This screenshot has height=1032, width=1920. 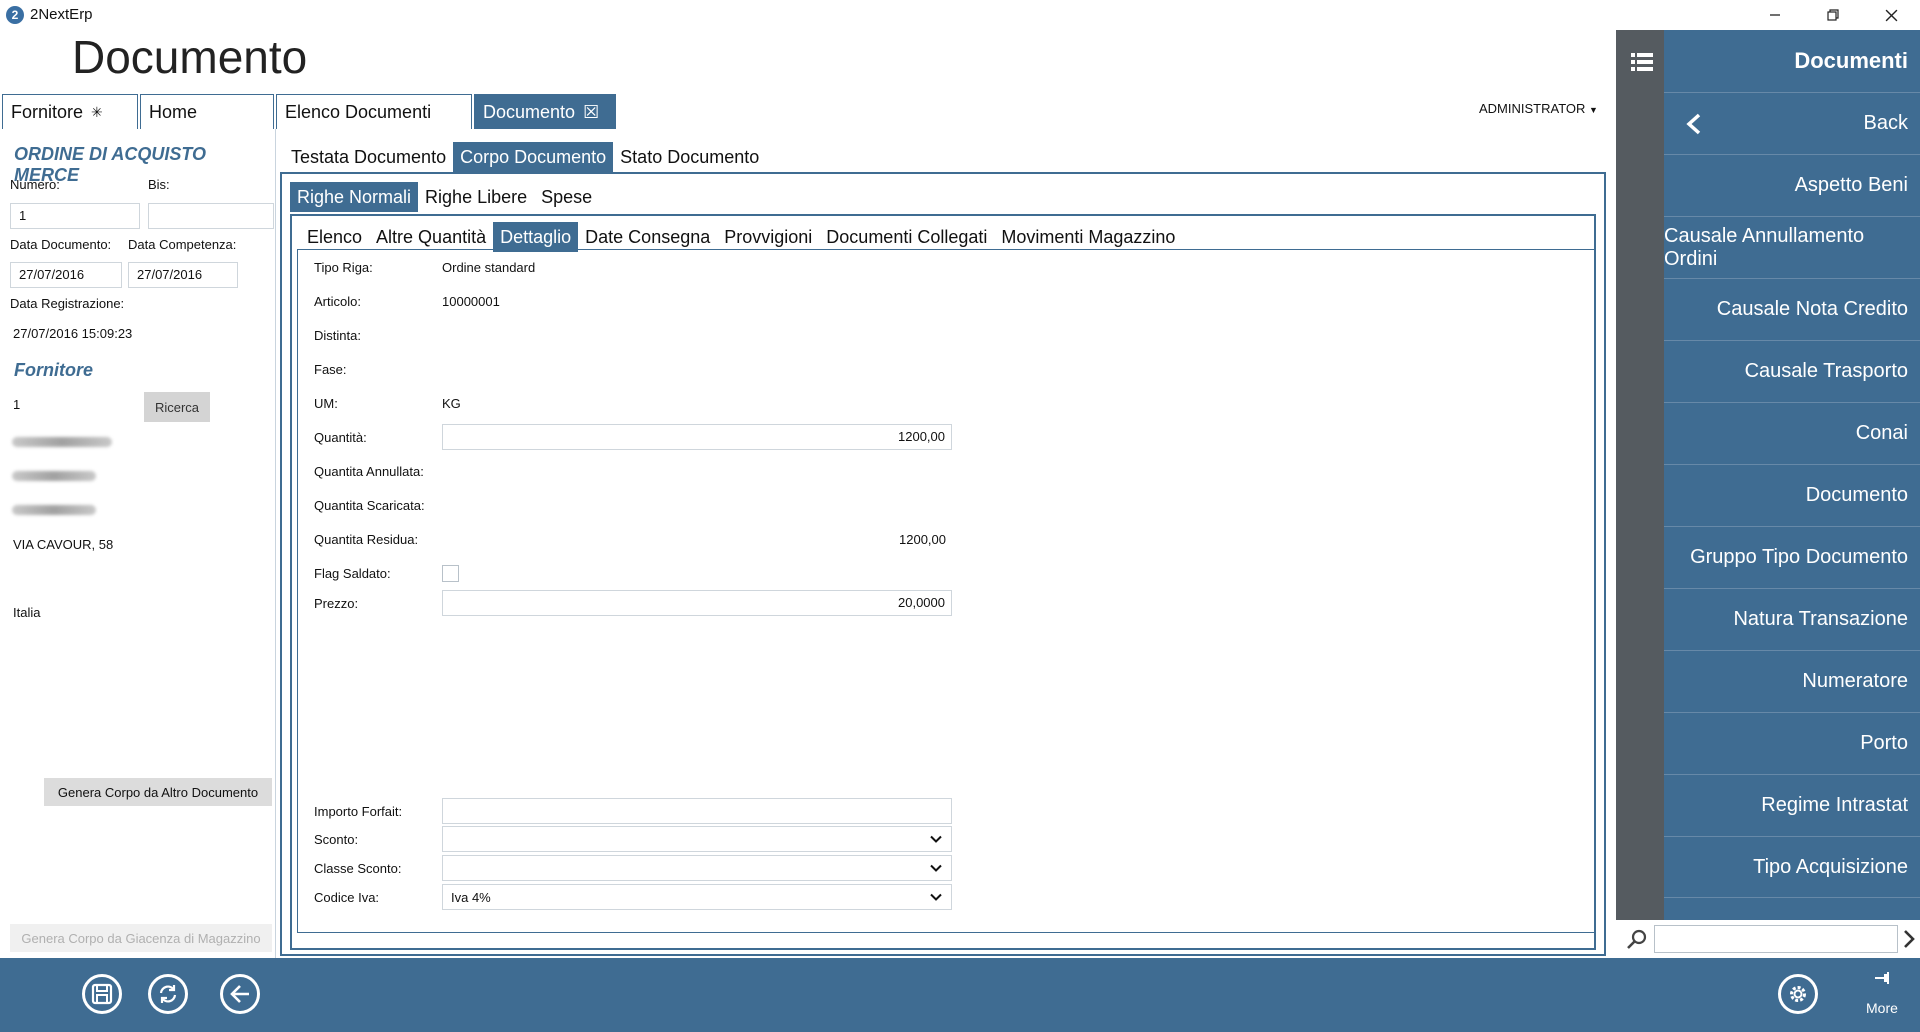 I want to click on save-icon, so click(x=102, y=994).